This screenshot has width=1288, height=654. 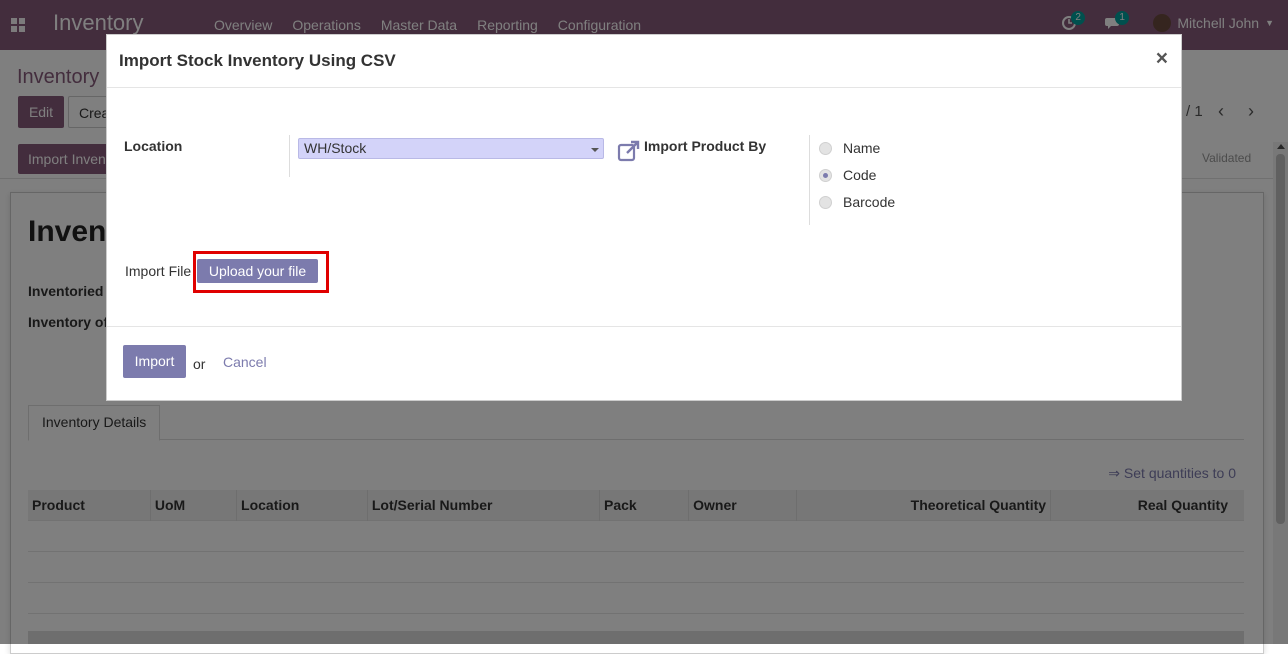 What do you see at coordinates (199, 364) in the screenshot?
I see `or-text: or` at bounding box center [199, 364].